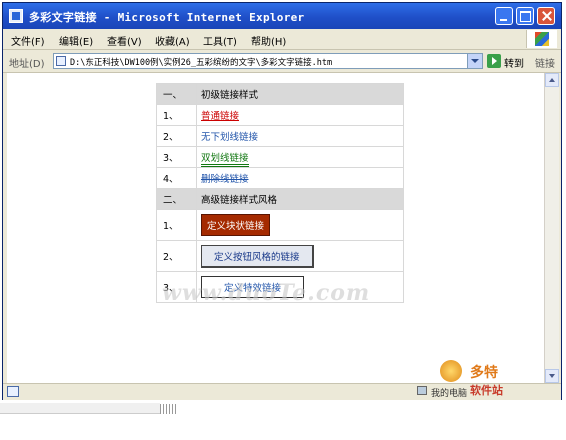 Image resolution: width=566 pixels, height=440 pixels. Describe the element at coordinates (484, 373) in the screenshot. I see `logo-text: 多特` at that location.